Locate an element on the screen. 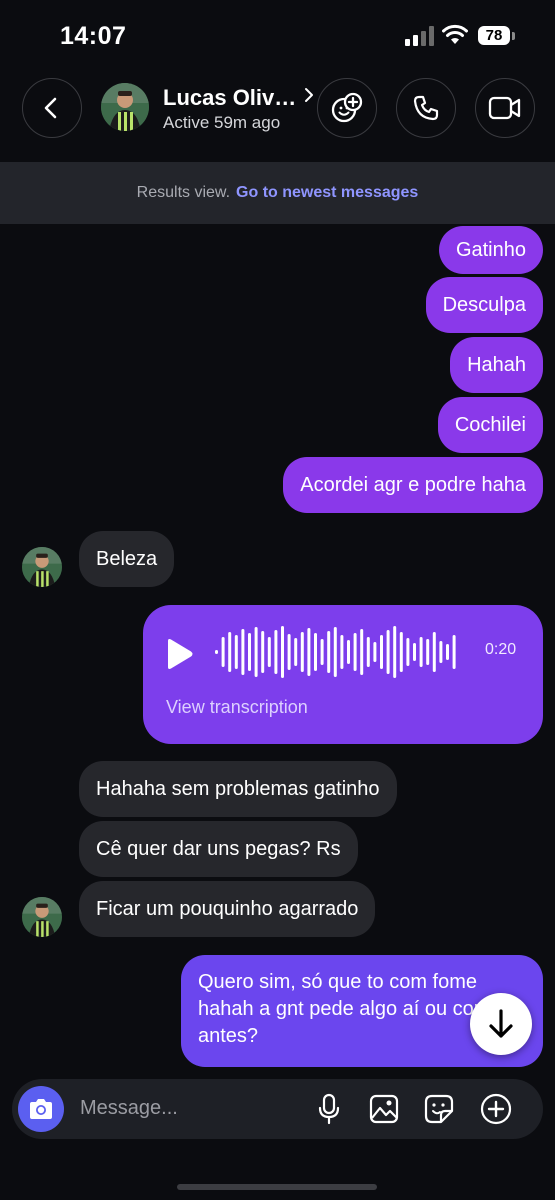 The width and height of the screenshot is (555, 1200). message-text: Acordei agr e podre haha is located at coordinates (413, 485).